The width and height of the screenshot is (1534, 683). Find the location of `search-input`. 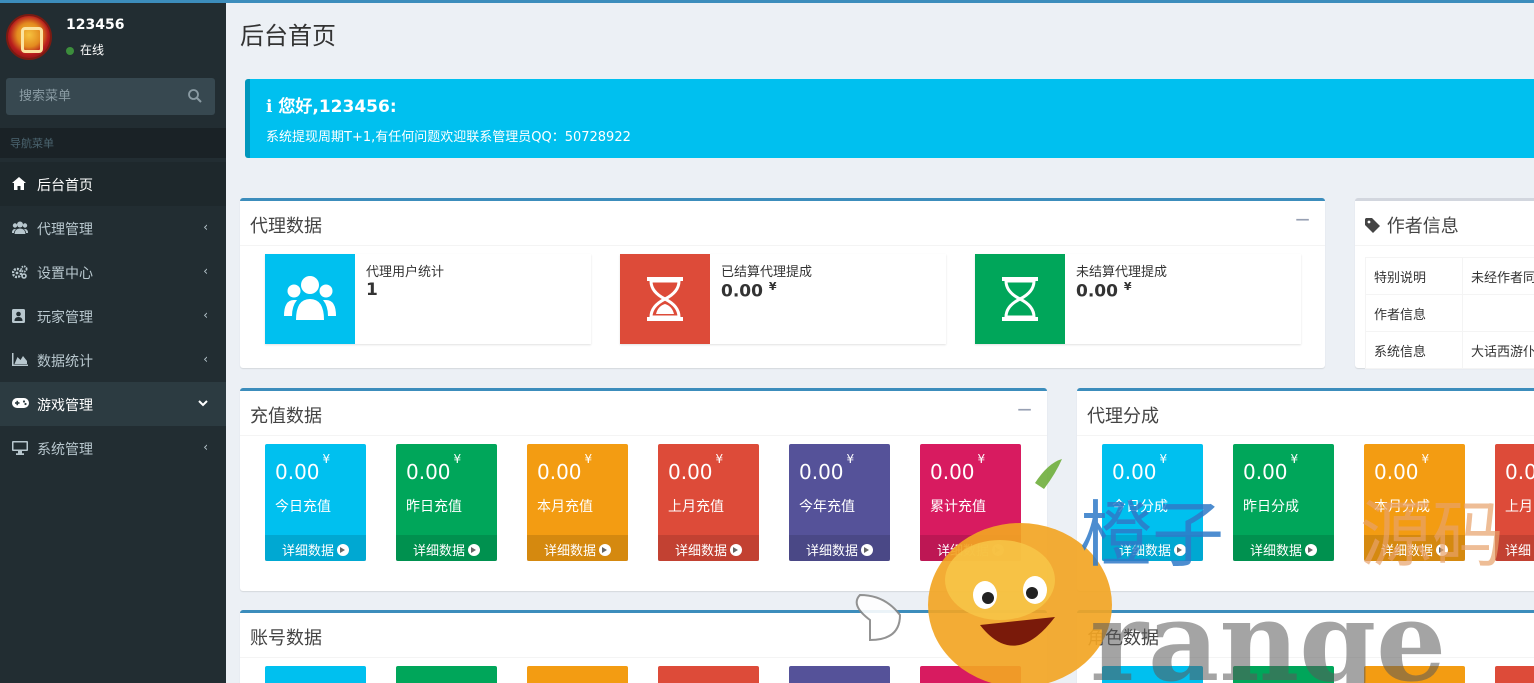

search-input is located at coordinates (93, 96).